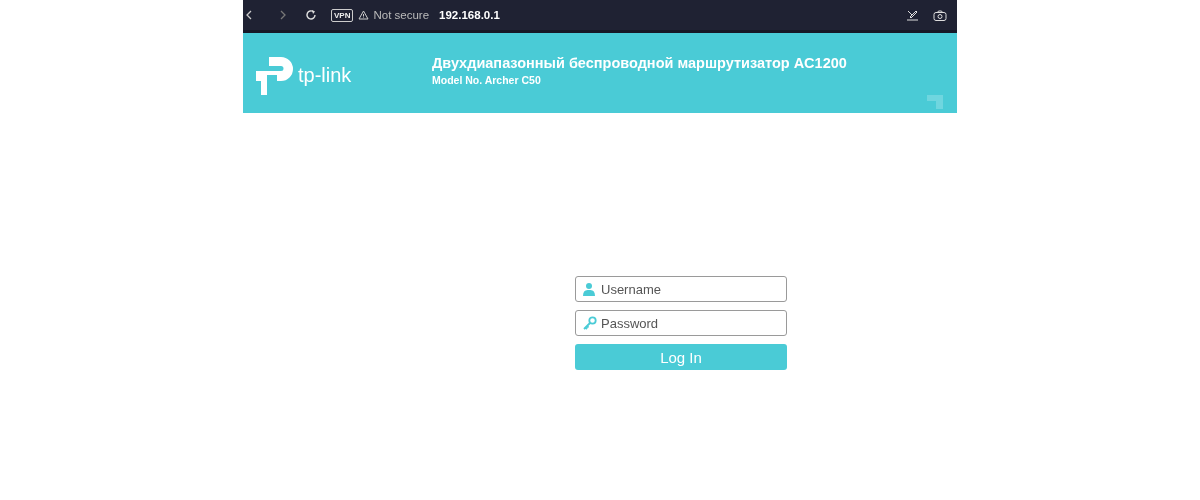 This screenshot has width=1200, height=500. I want to click on password-field: Password, so click(681, 323).